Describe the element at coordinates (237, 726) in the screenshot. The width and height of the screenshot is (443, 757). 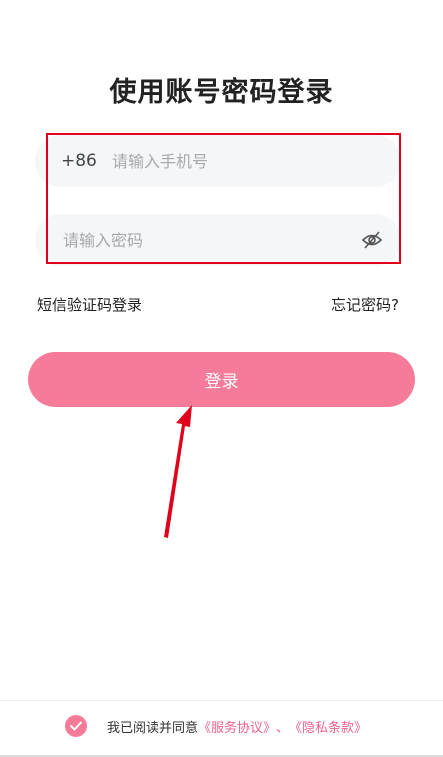
I see `service-agreement-link: 《服务协议》` at that location.